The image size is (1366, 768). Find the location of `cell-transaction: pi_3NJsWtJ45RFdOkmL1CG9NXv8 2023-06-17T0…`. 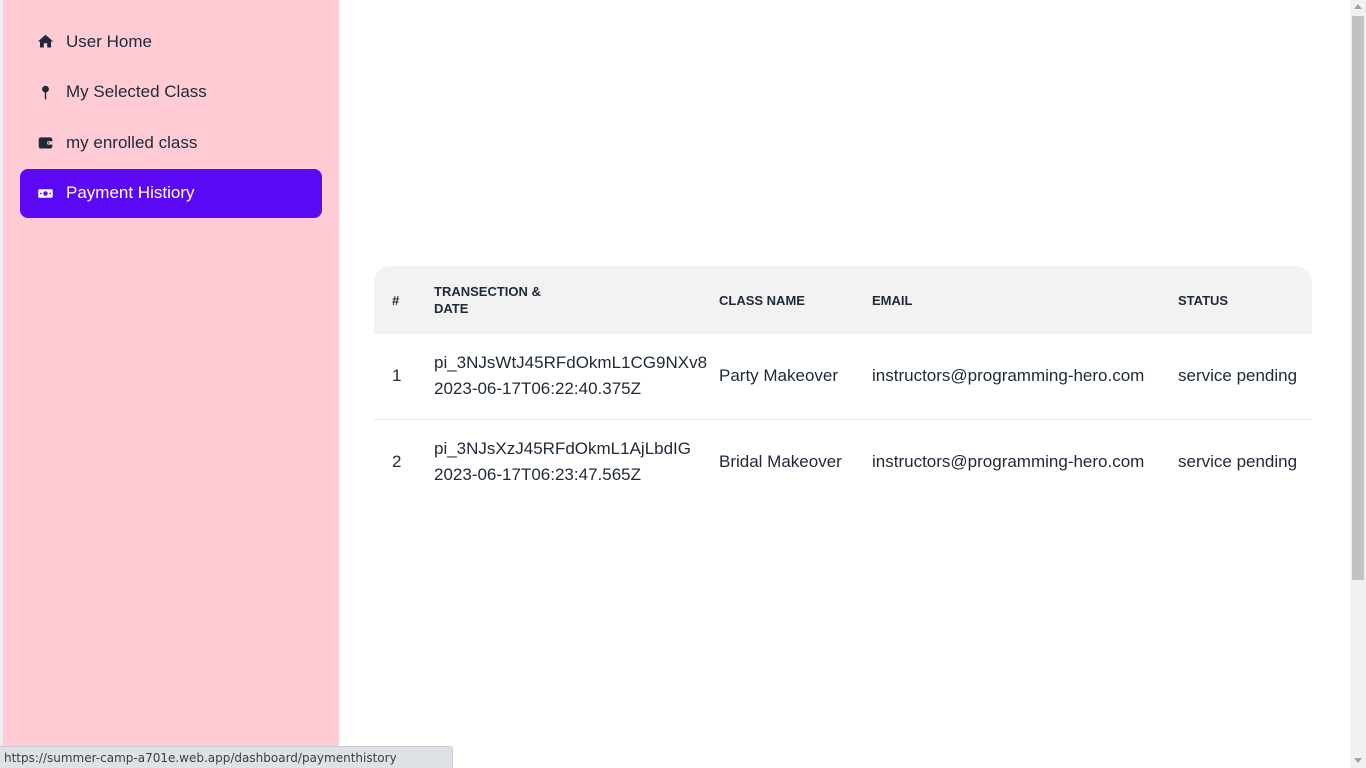

cell-transaction: pi_3NJsWtJ45RFdOkmL1CG9NXv8 2023-06-17T0… is located at coordinates (576, 376).